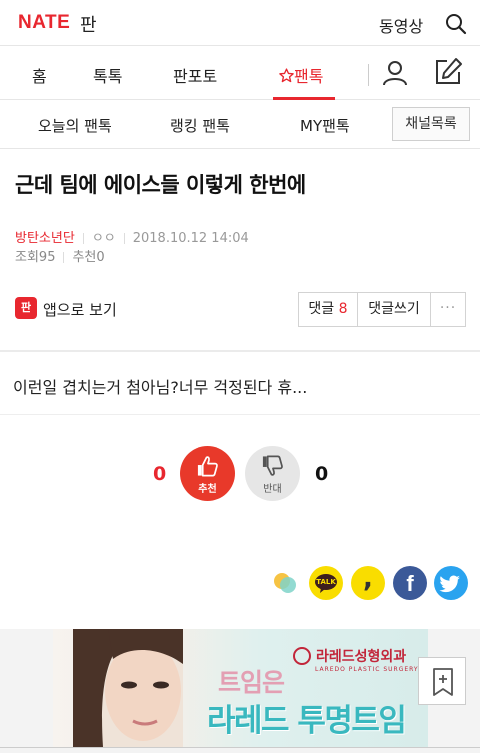  I want to click on write-comment-button: 댓글쓰기, so click(394, 309).